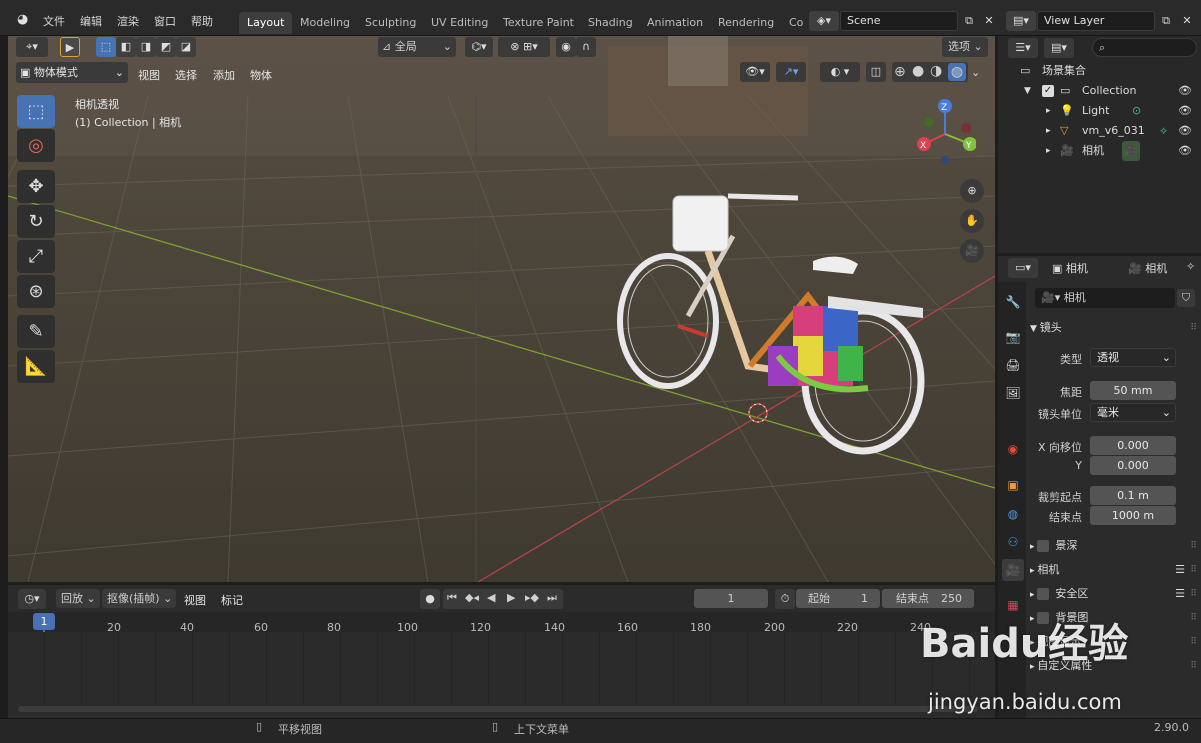 This screenshot has height=743, width=1201. I want to click on outliner-item-light: ▸ 💡 Light ⊙ 👁, so click(1099, 111).